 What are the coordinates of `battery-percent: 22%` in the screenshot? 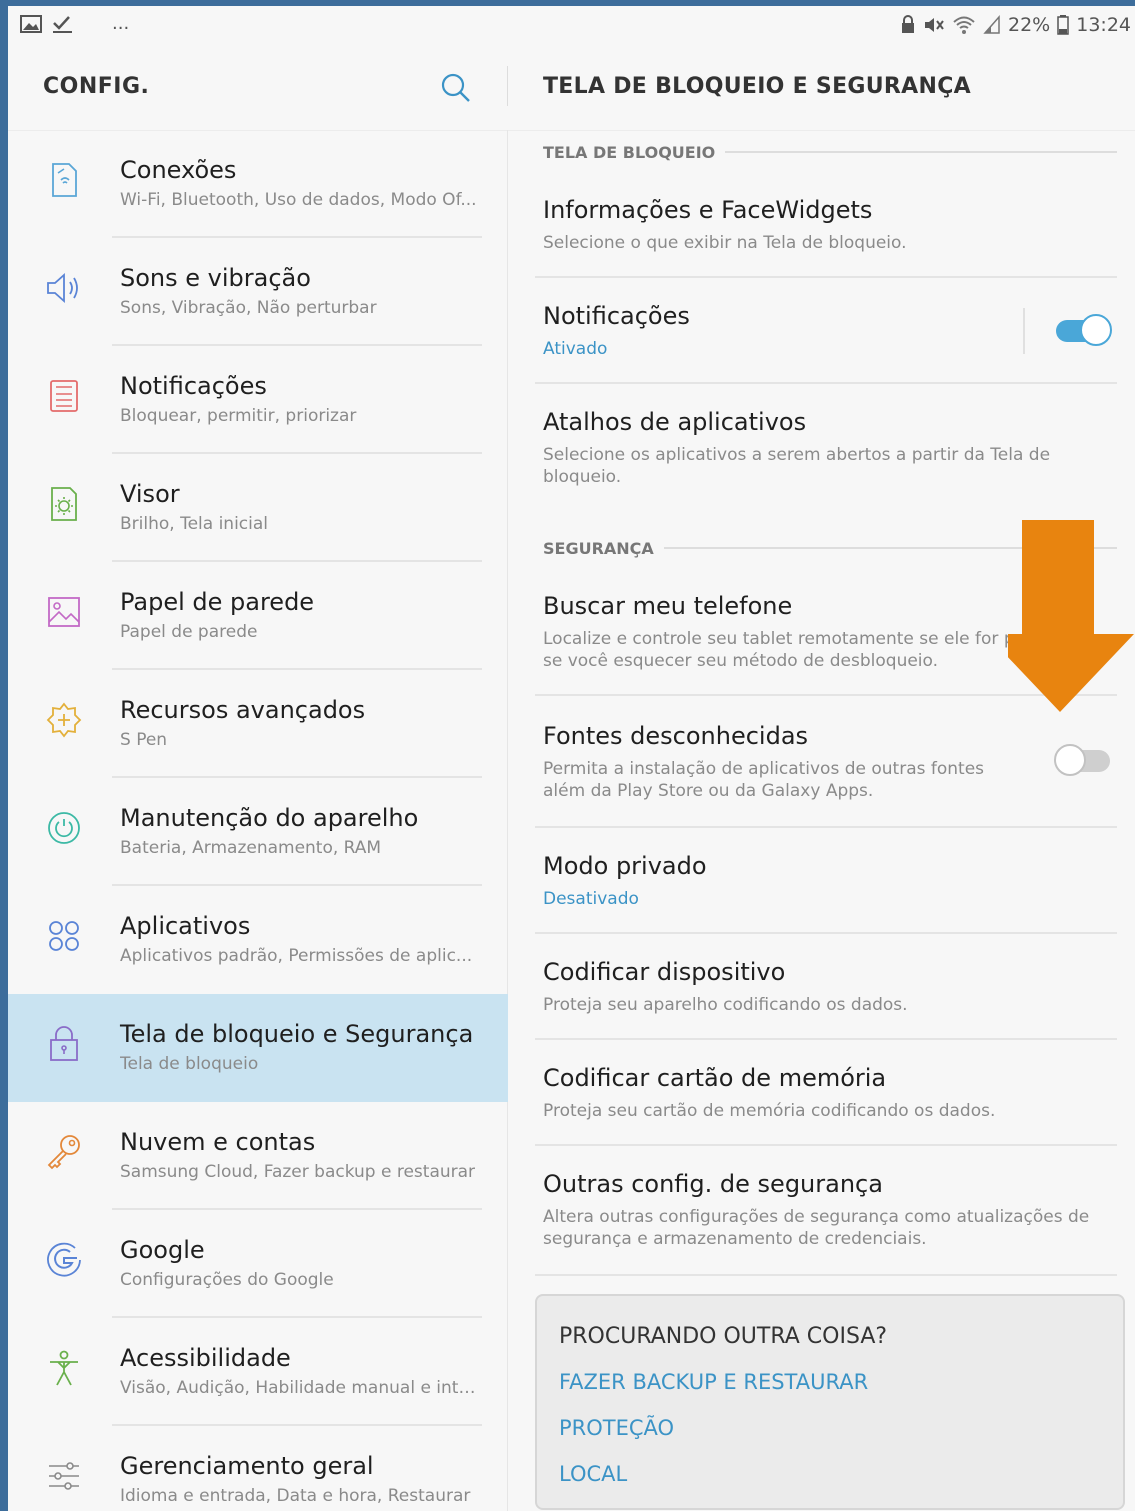 It's located at (1029, 25).